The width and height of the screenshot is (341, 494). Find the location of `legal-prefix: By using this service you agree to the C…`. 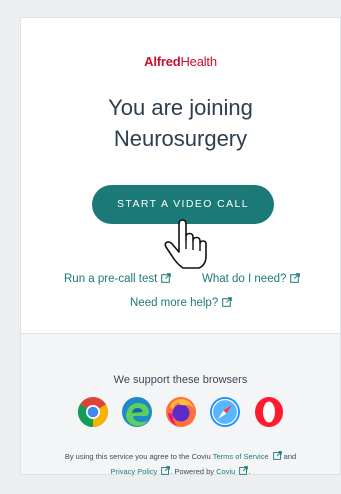

legal-prefix: By using this service you agree to the C… is located at coordinates (137, 456).